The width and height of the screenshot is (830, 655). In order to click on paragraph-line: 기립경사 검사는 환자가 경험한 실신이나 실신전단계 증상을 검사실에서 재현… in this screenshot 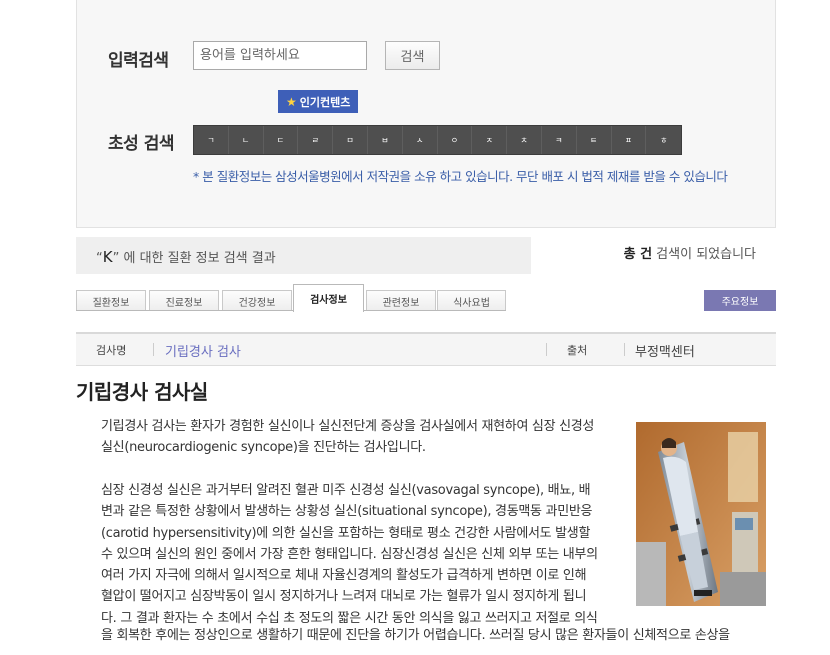, I will do `click(348, 426)`.